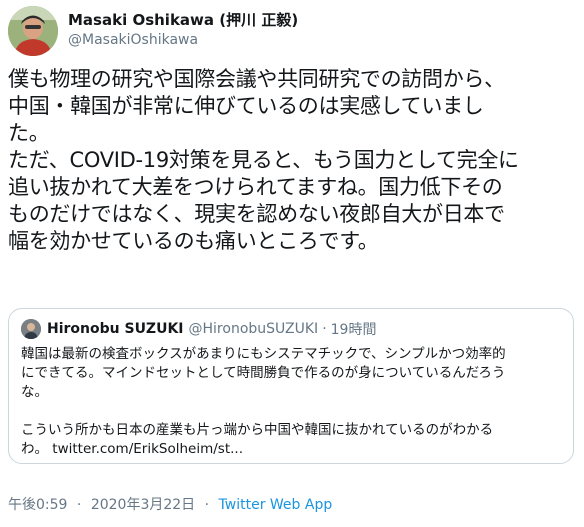  I want to click on tweet-time: 午後0:59, so click(37, 505).